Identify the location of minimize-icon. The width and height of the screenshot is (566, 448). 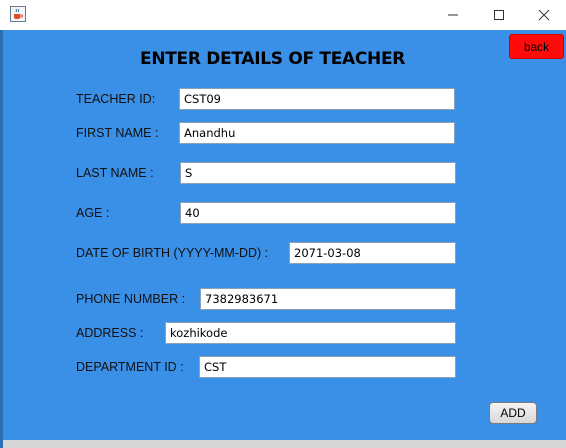
(453, 15).